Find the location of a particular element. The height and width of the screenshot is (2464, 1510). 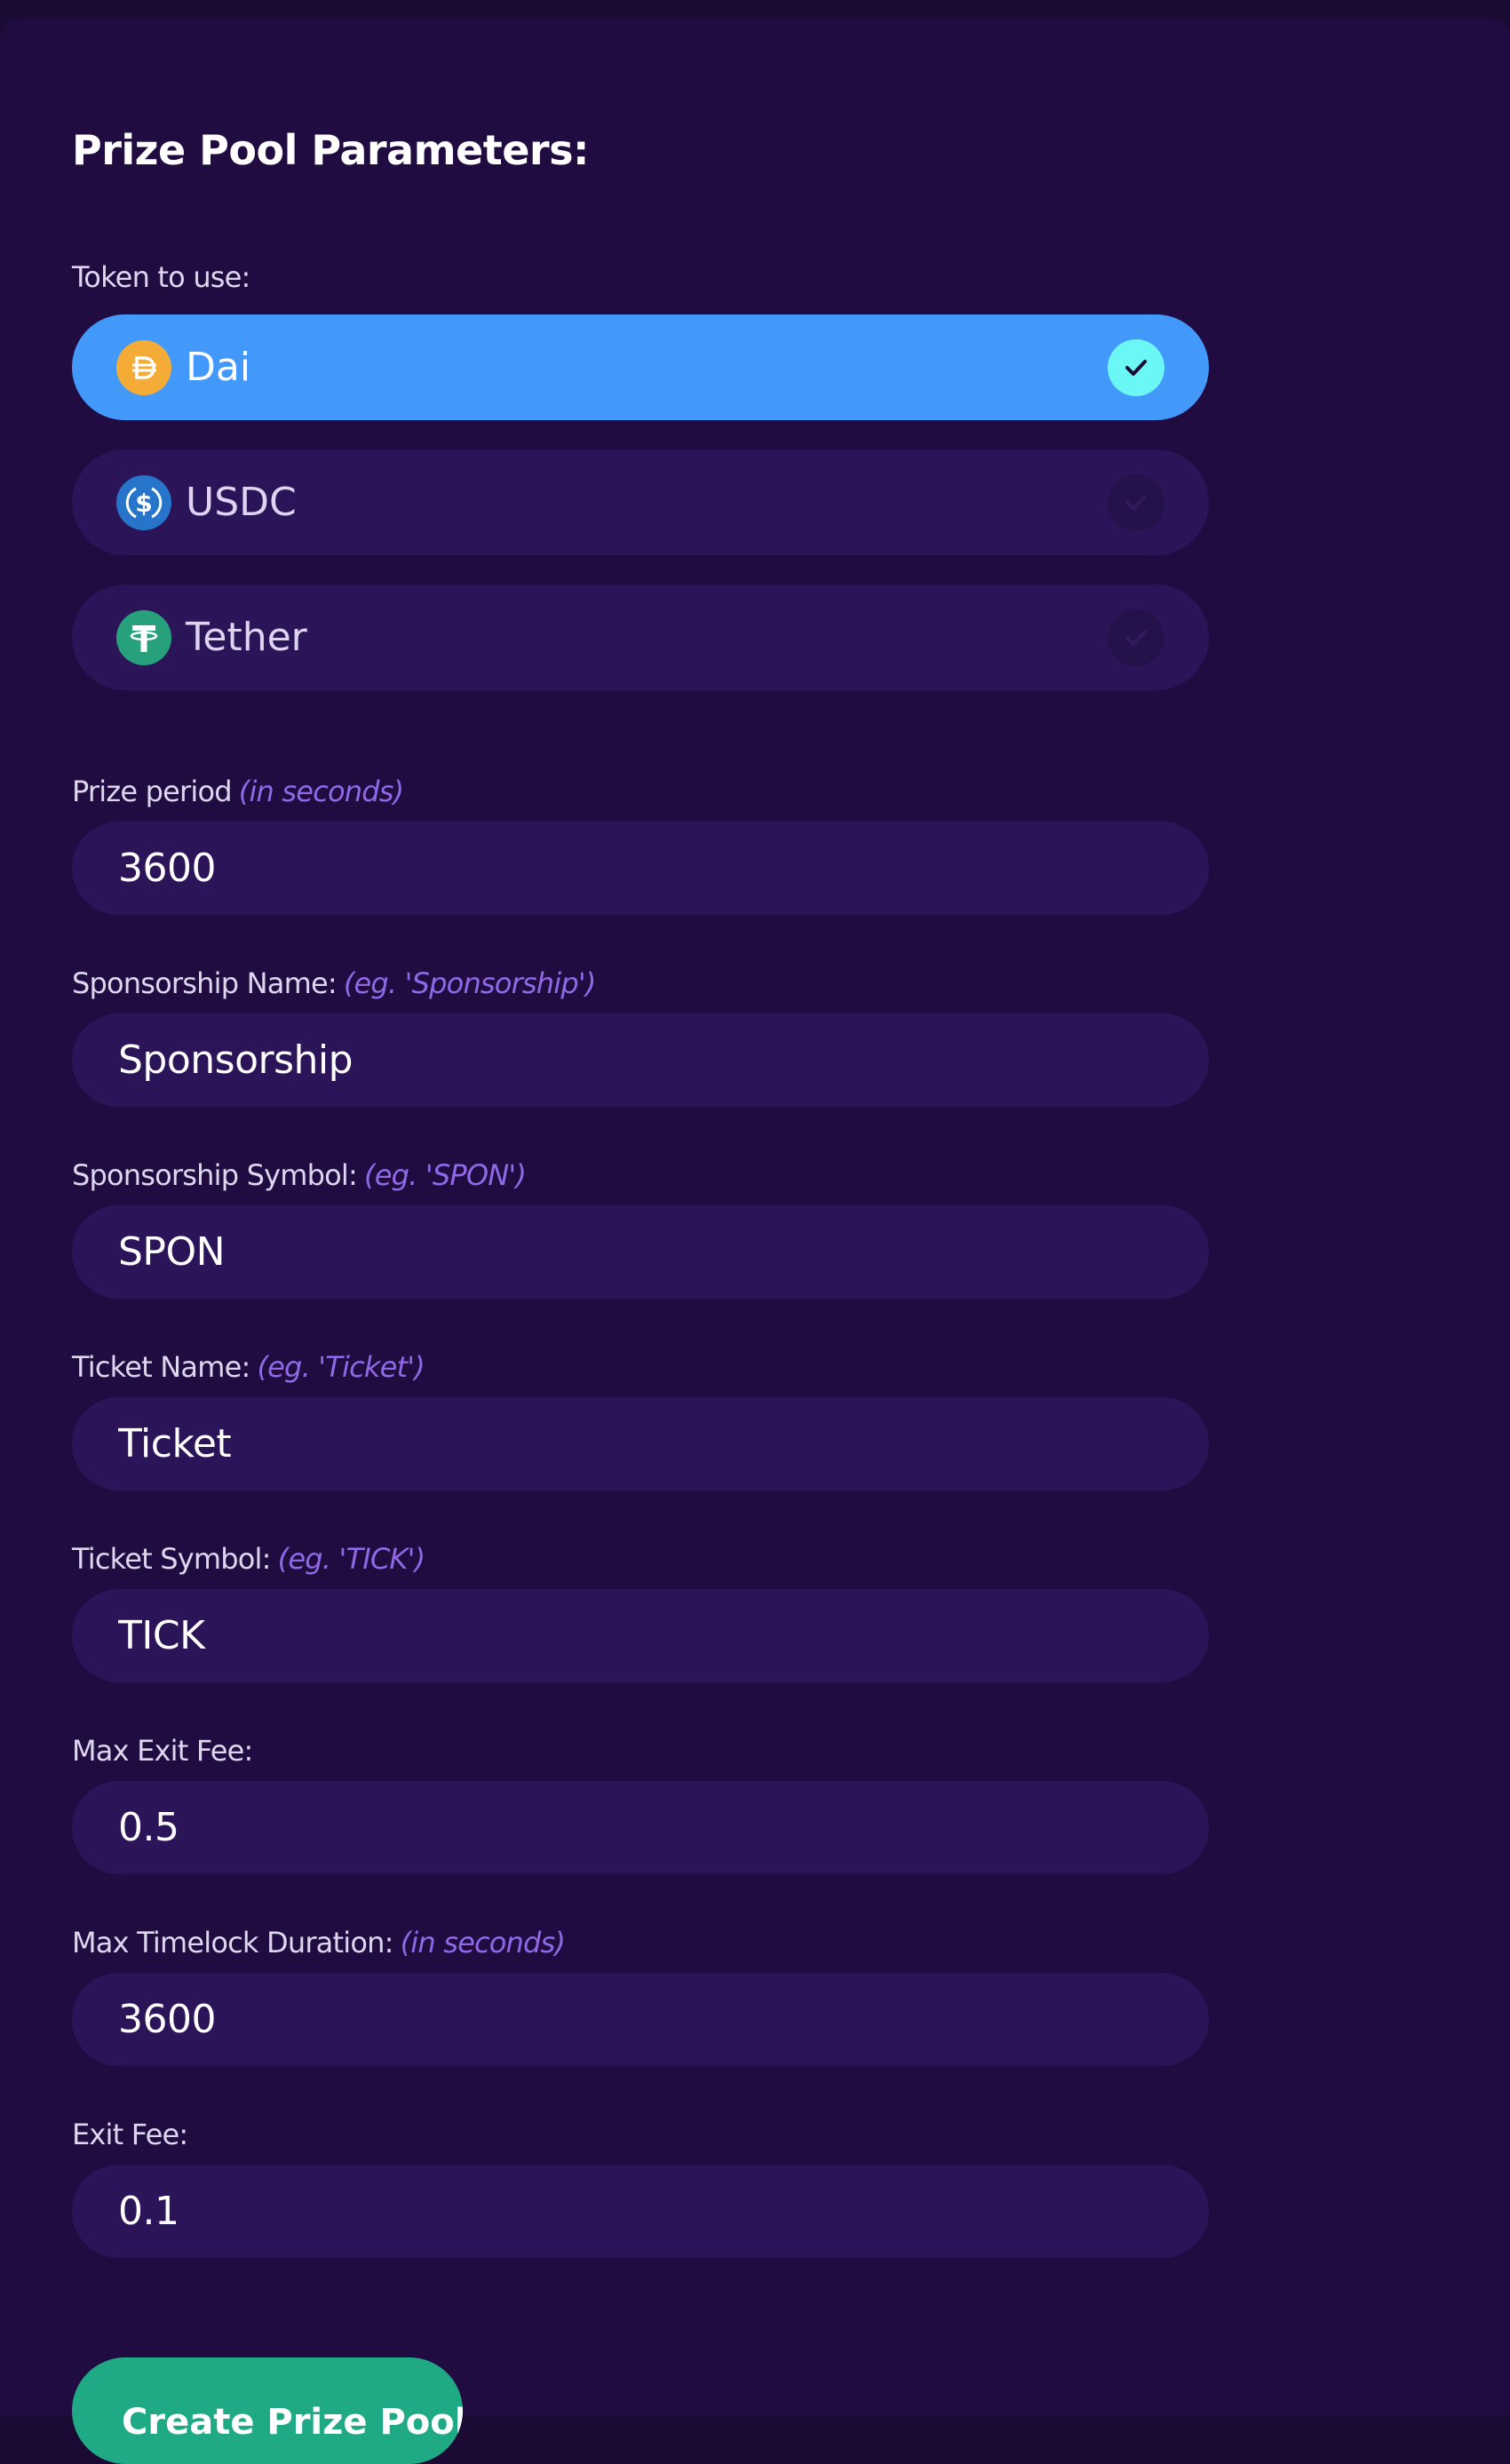

exit-fee-label: Exit Fee: is located at coordinates (130, 2134).